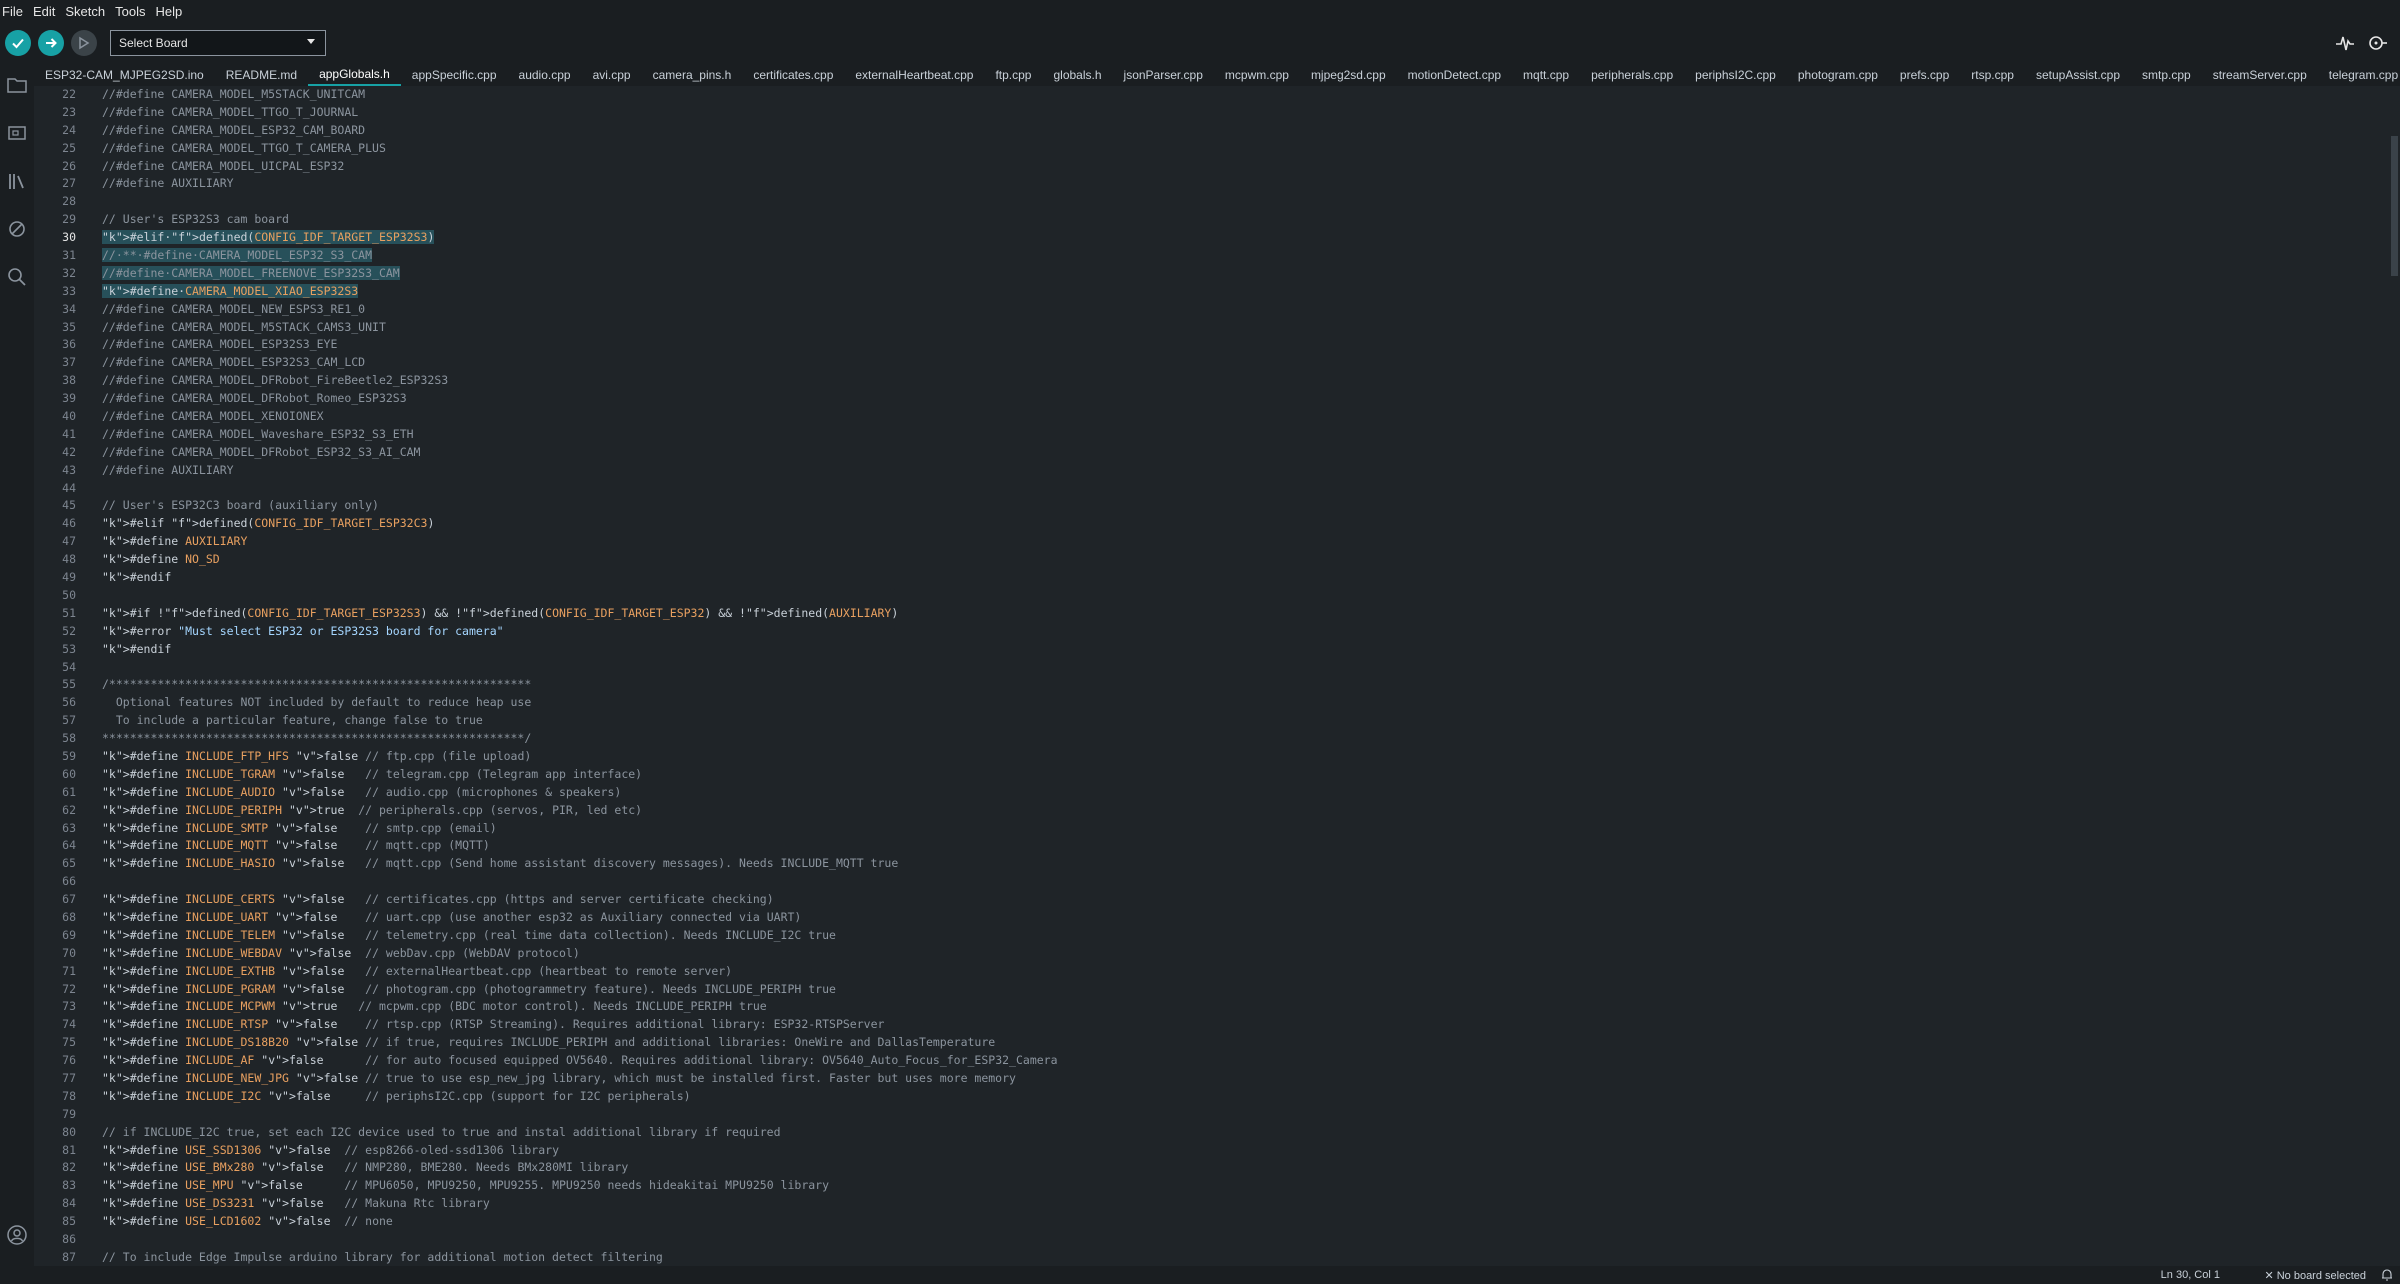  I want to click on tab-10: globals.h, so click(1077, 75).